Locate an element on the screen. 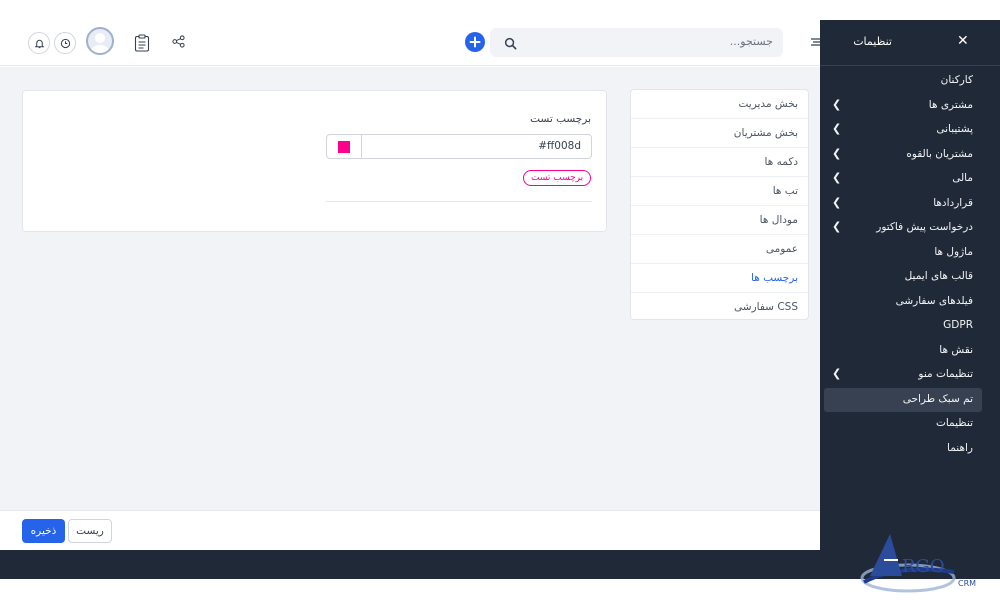 This screenshot has height=600, width=1000. todo-button is located at coordinates (142, 43).